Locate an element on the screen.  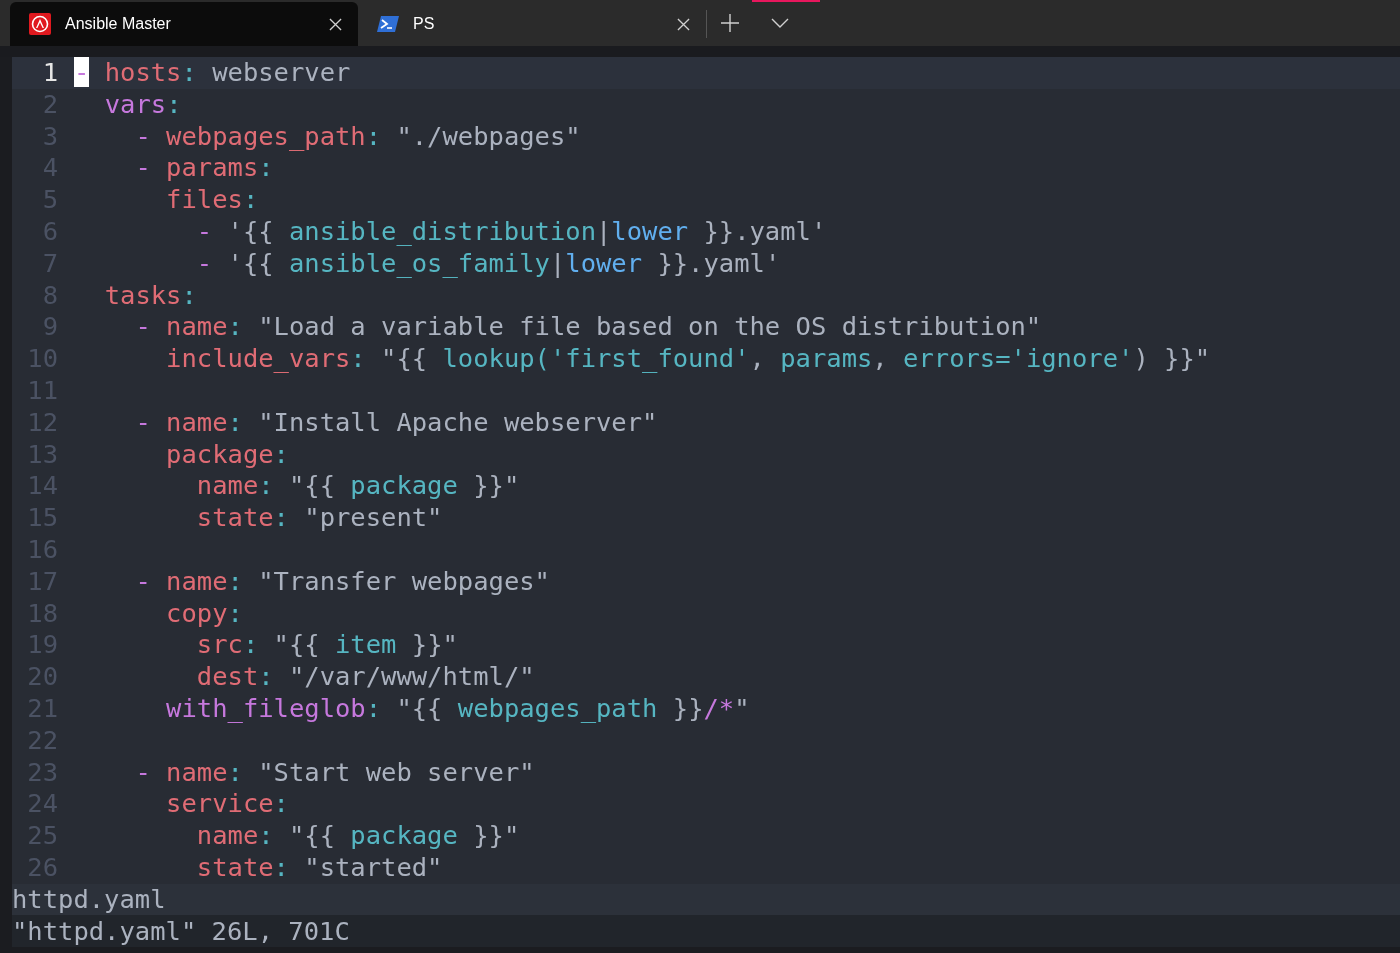
code-line: dest: "/var/www/html/" is located at coordinates (365, 677).